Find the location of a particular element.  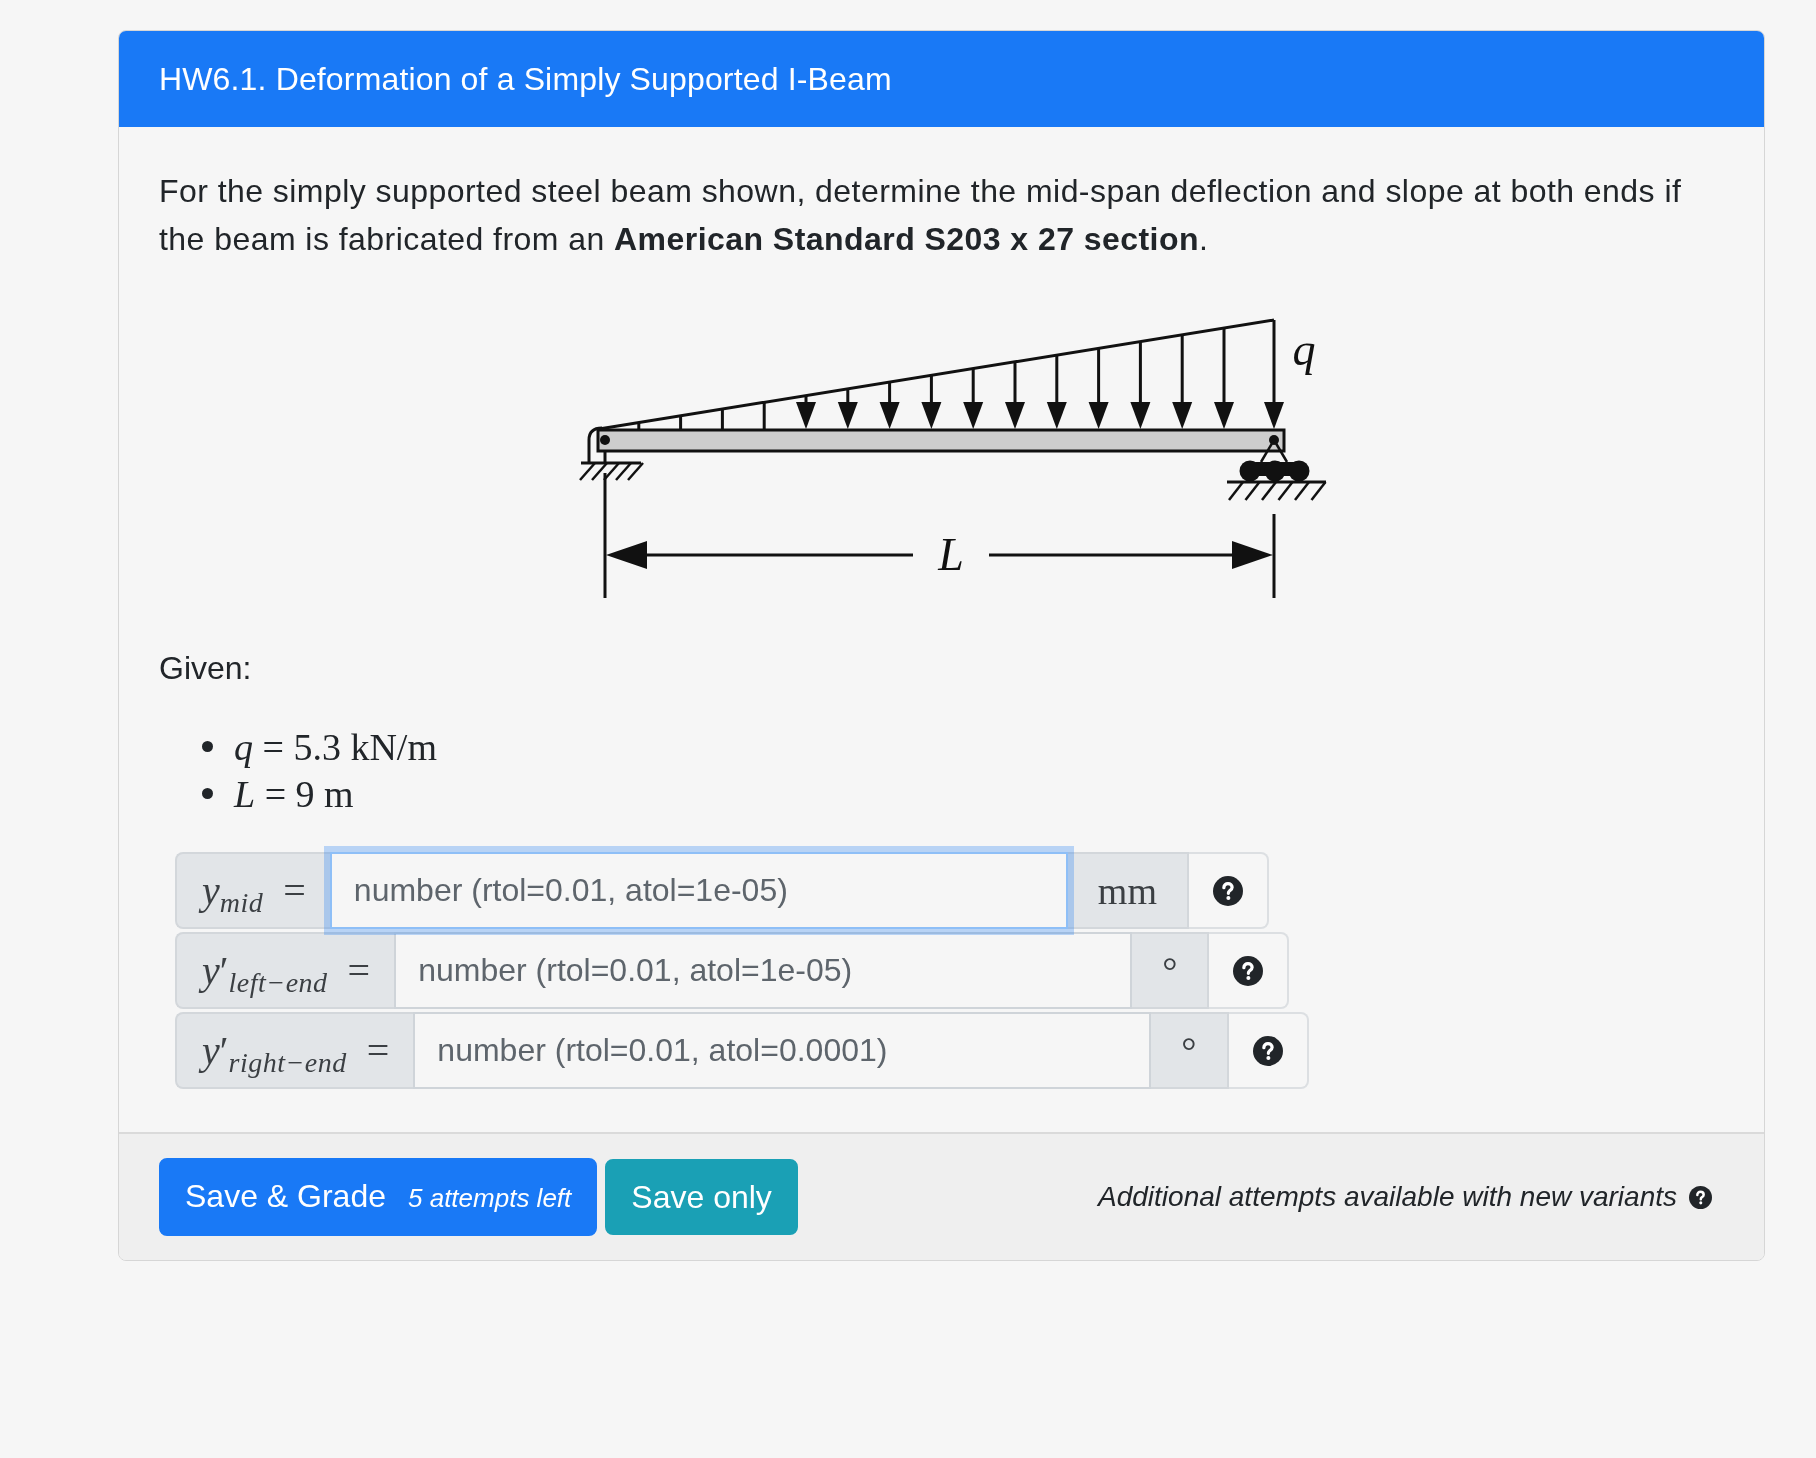

save-button: Save only is located at coordinates (701, 1197).